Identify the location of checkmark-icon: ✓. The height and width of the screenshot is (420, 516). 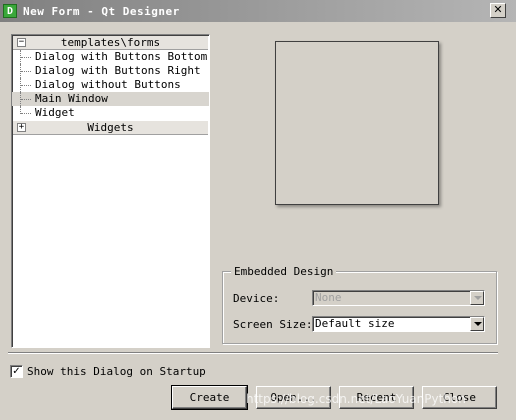
(16, 371).